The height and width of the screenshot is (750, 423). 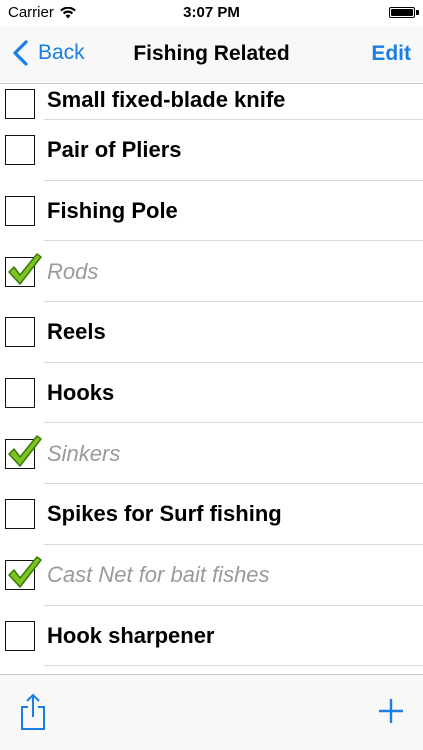 What do you see at coordinates (391, 711) in the screenshot?
I see `plus-icon` at bounding box center [391, 711].